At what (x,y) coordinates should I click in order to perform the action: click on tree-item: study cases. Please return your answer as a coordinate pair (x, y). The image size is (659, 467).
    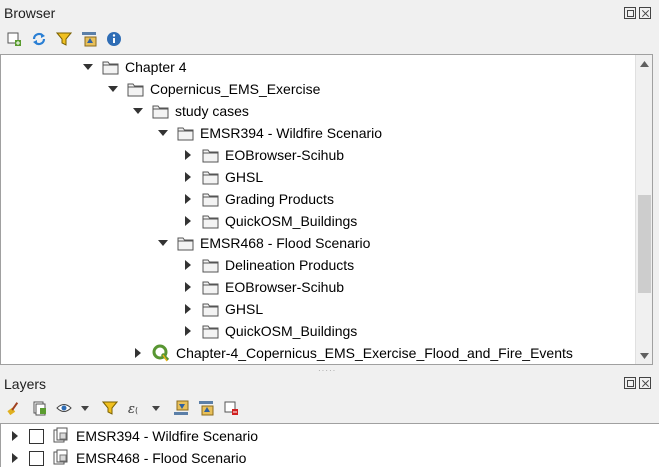
    Looking at the image, I should click on (190, 111).